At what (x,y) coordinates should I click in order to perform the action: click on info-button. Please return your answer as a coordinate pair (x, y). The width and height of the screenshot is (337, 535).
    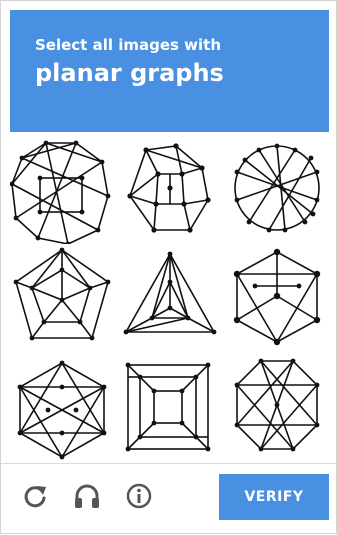
    Looking at the image, I should click on (139, 496).